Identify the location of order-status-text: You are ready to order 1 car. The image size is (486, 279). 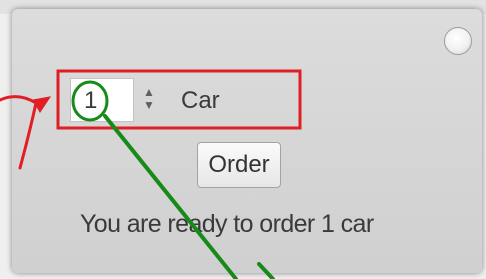
(227, 224).